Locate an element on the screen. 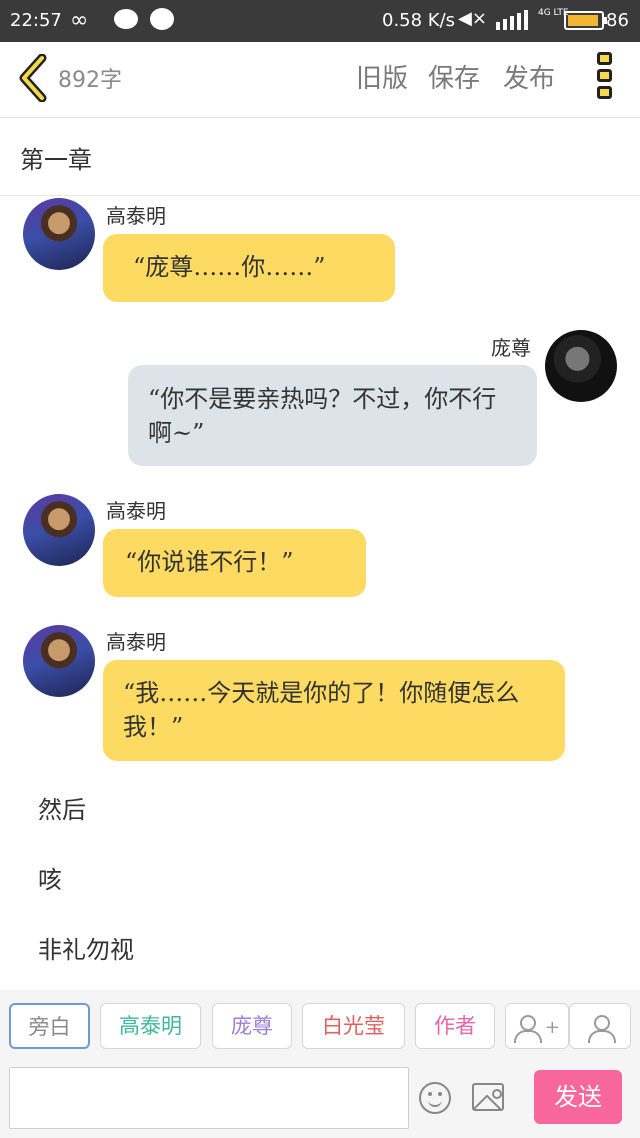 The height and width of the screenshot is (1138, 640). add-person-icon is located at coordinates (528, 1028).